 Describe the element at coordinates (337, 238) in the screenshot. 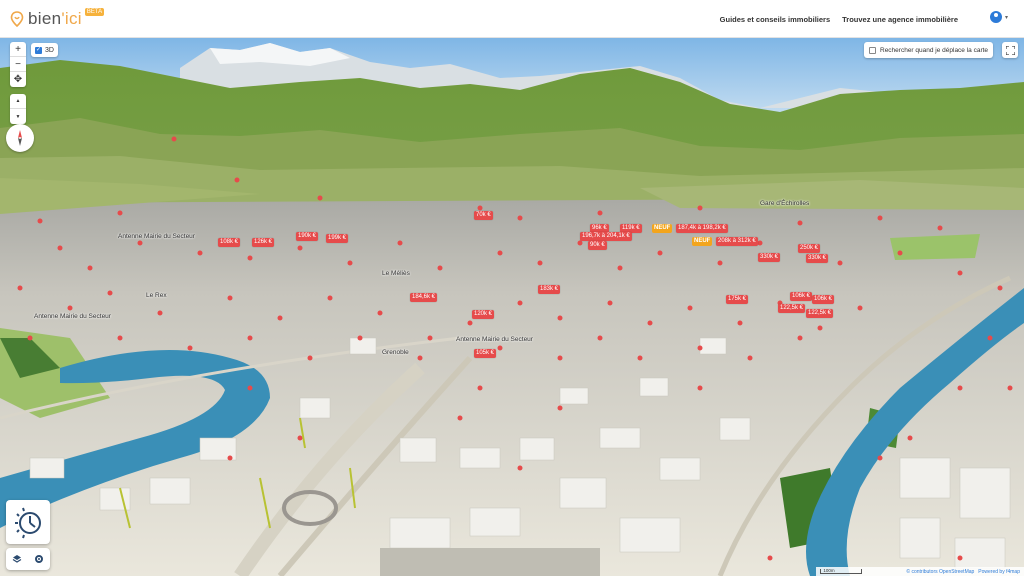

I see `price-tag: 199k €` at that location.